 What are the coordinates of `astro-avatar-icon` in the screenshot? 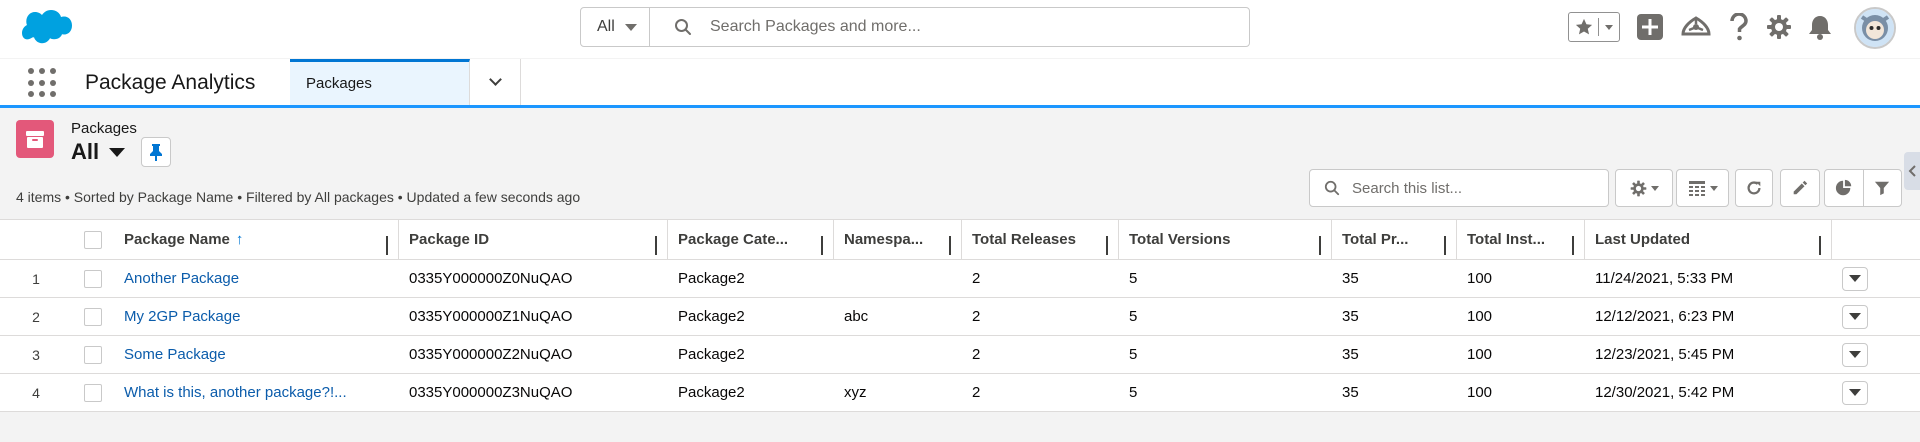 It's located at (1875, 28).